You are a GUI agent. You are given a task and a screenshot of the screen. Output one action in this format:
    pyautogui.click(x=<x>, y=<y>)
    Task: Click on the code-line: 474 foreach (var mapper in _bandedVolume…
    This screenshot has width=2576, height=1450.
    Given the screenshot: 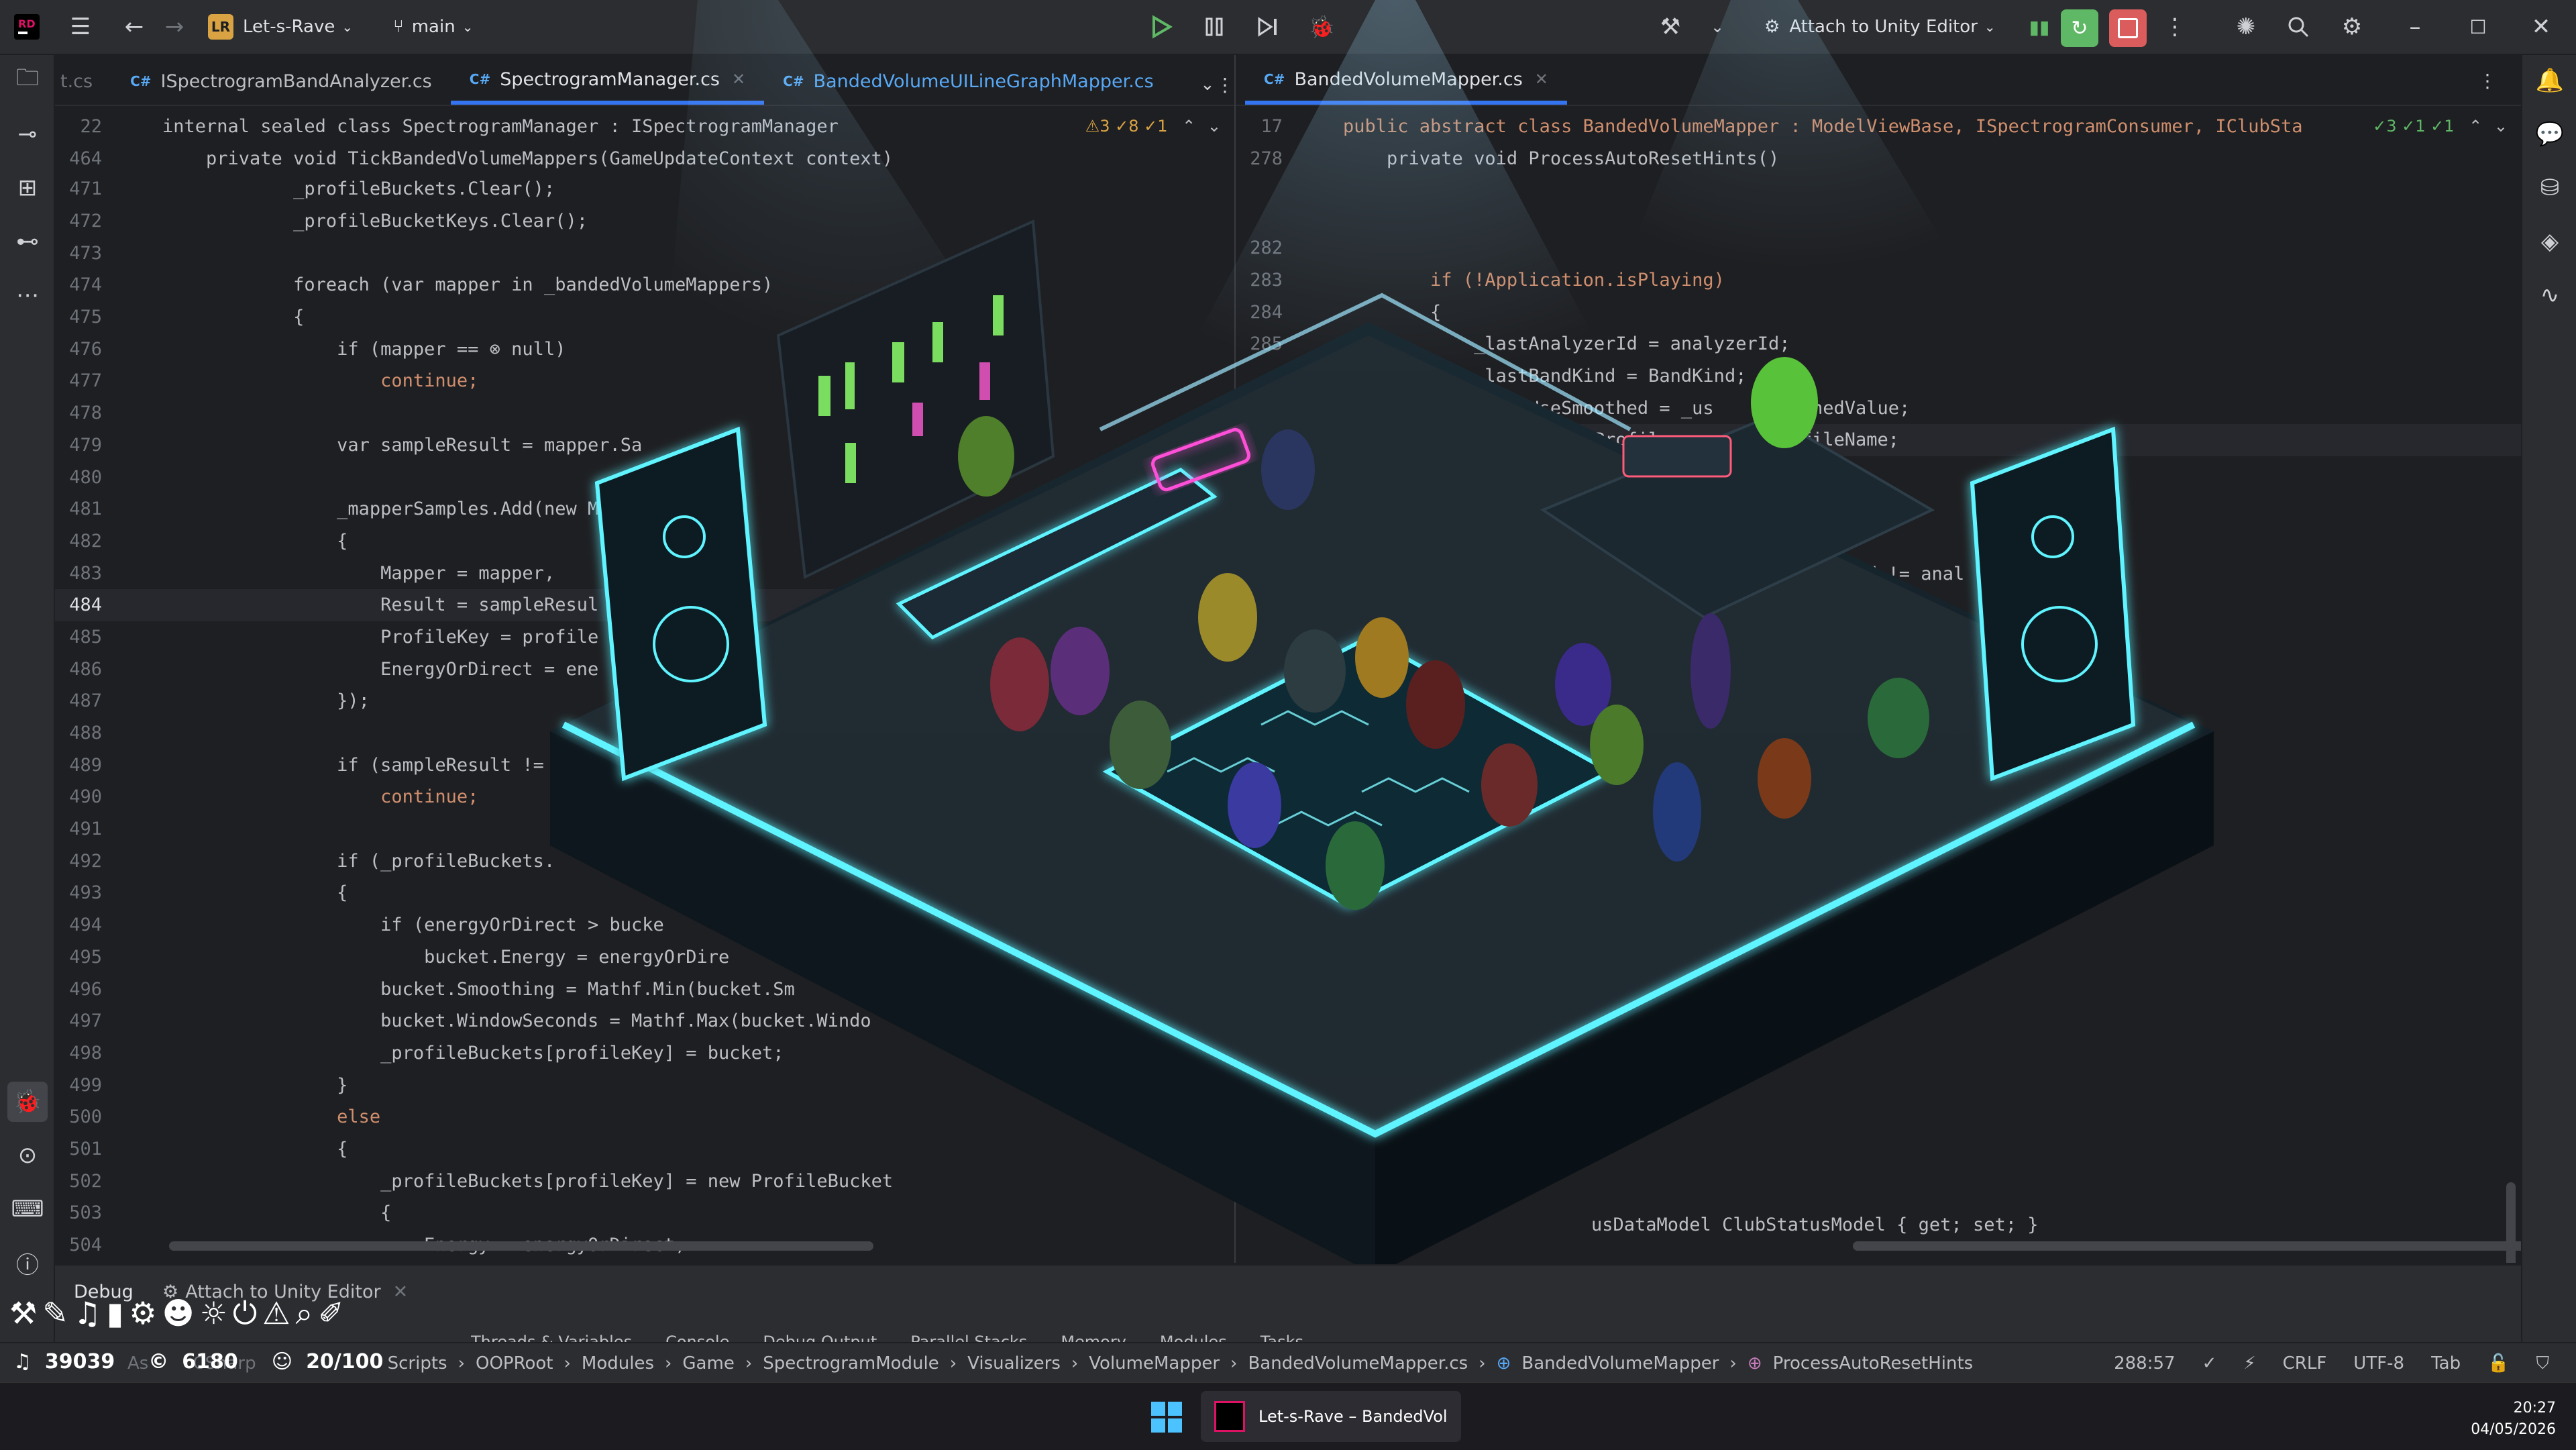 What is the action you would take?
    pyautogui.click(x=644, y=285)
    